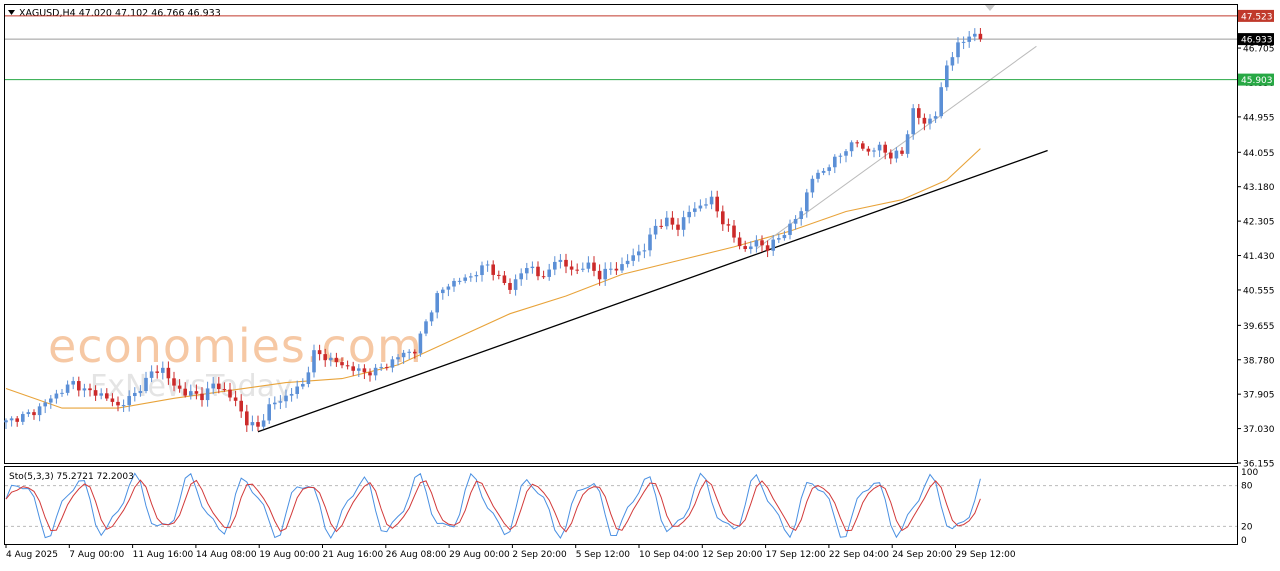 This screenshot has height=571, width=1280. What do you see at coordinates (621, 505) in the screenshot?
I see `oscillator-panel-frame` at bounding box center [621, 505].